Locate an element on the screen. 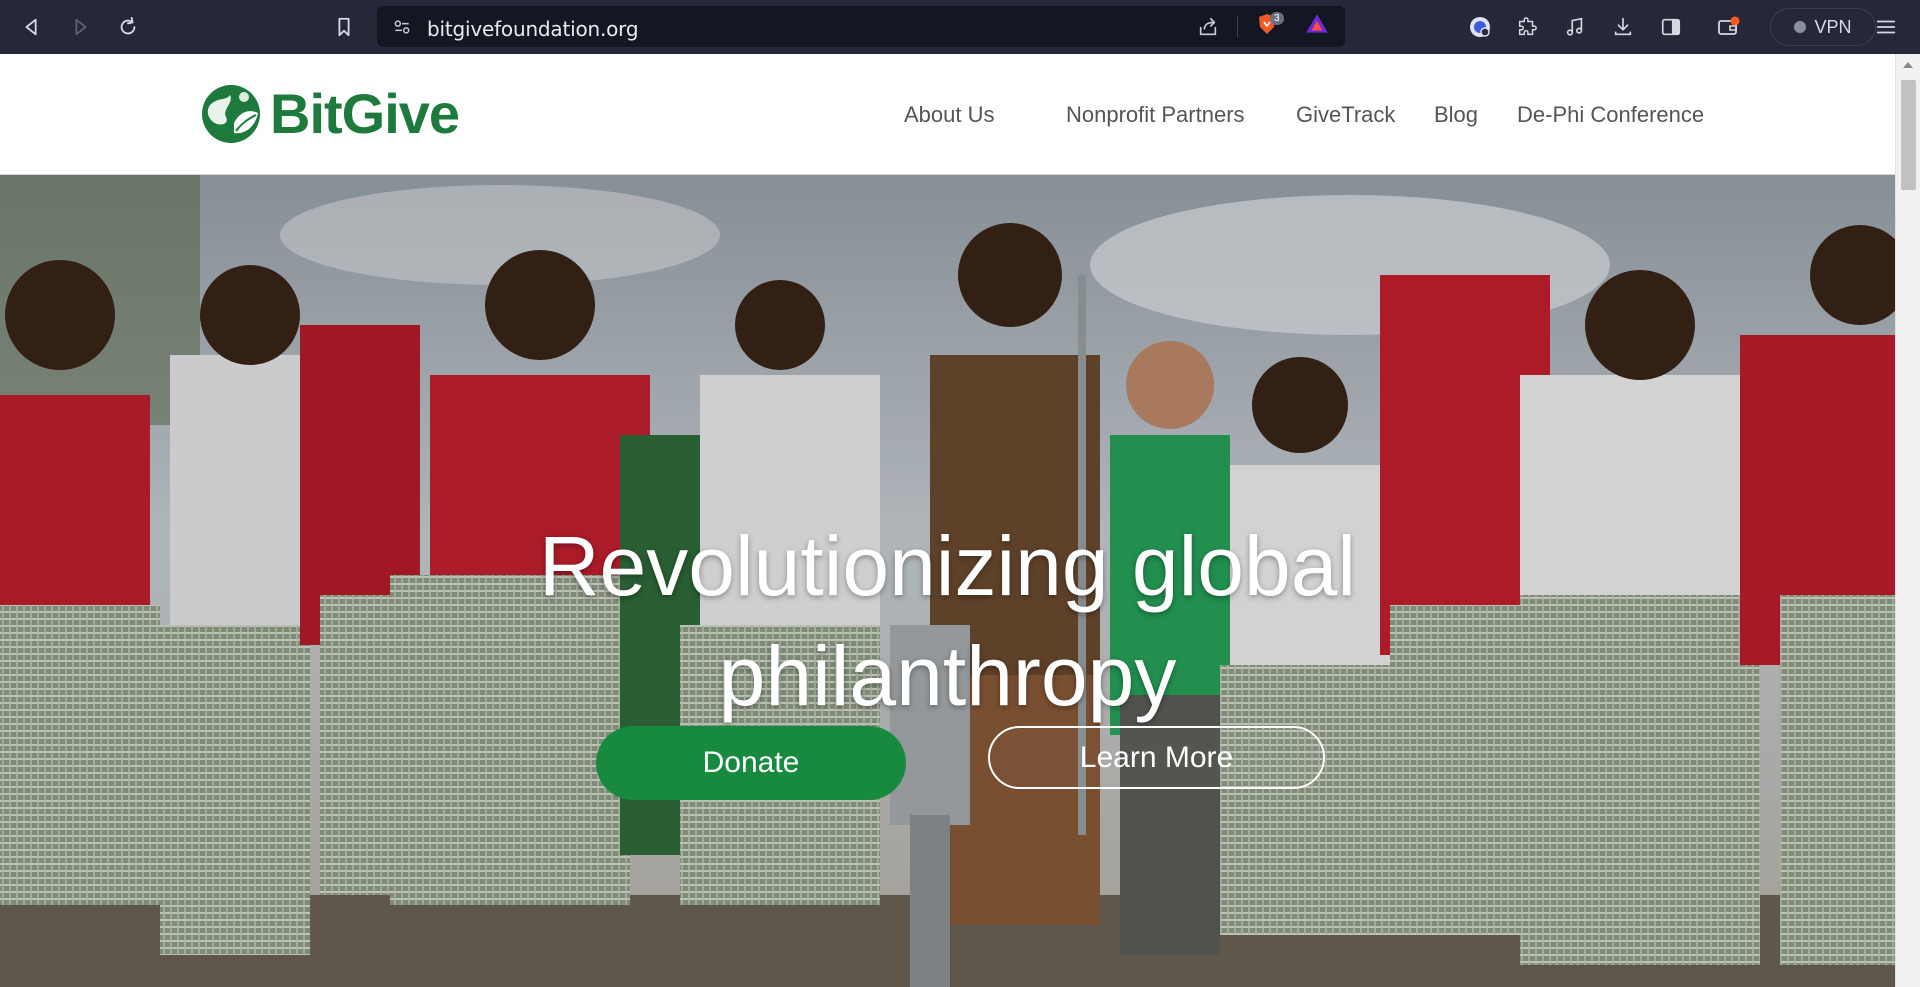 The width and height of the screenshot is (1920, 987). wallet-icon is located at coordinates (1728, 27).